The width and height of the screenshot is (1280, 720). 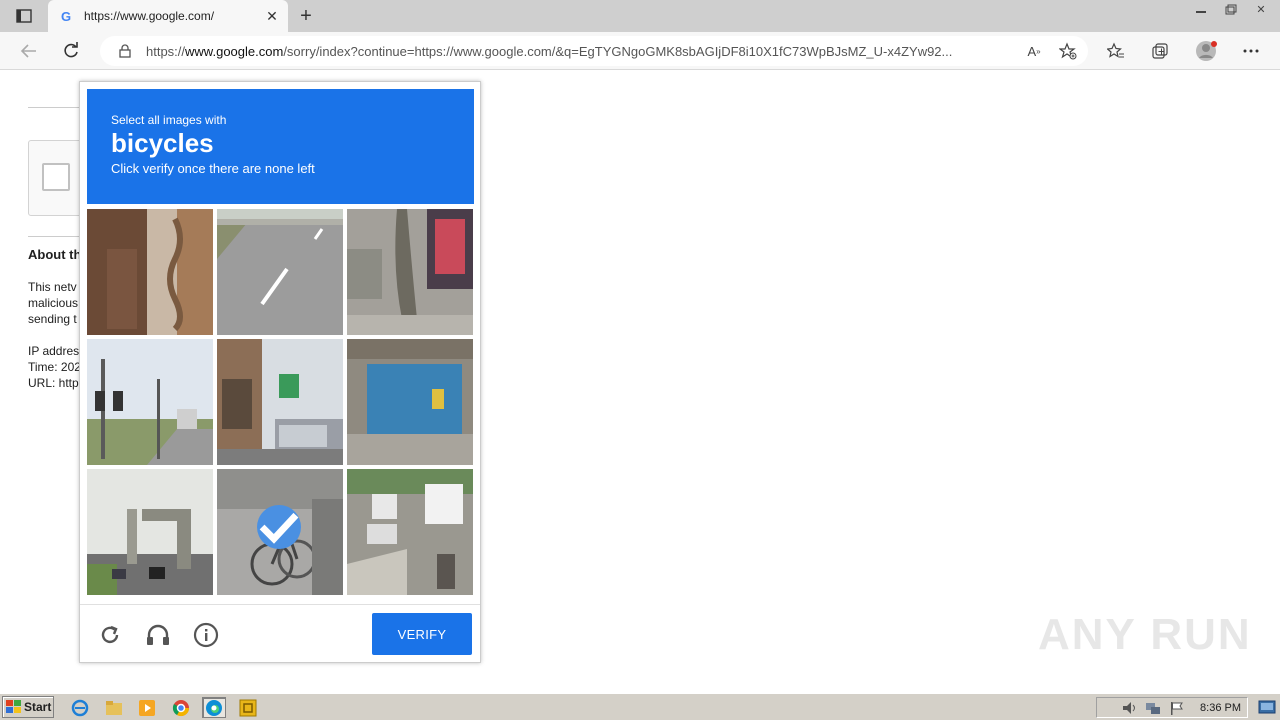 I want to click on challenge-footer: VERIFY, so click(x=280, y=633).